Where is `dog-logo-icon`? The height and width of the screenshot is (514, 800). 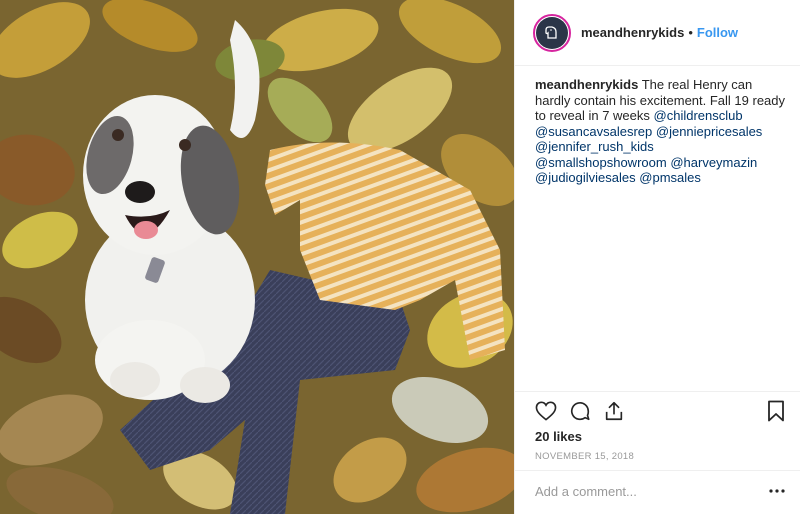
dog-logo-icon is located at coordinates (552, 32).